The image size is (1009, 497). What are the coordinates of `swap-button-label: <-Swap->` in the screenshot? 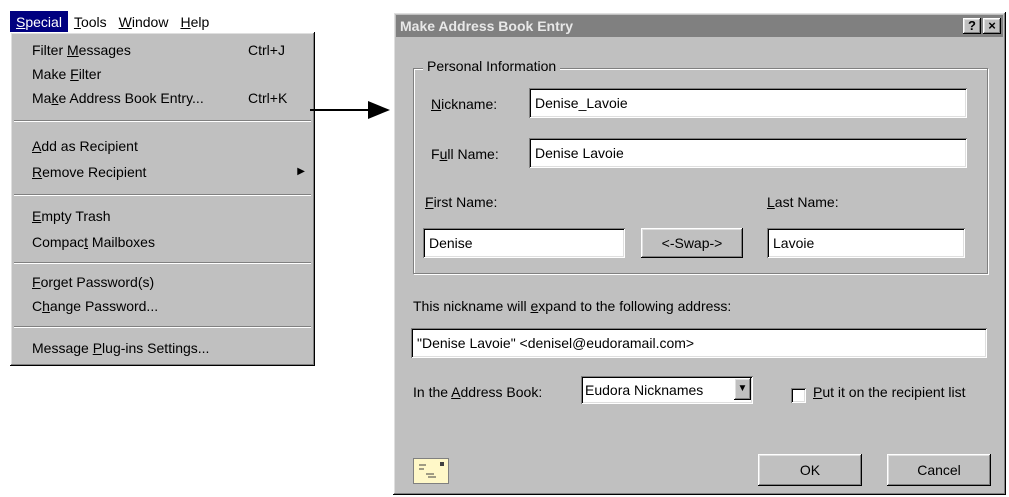 It's located at (692, 243).